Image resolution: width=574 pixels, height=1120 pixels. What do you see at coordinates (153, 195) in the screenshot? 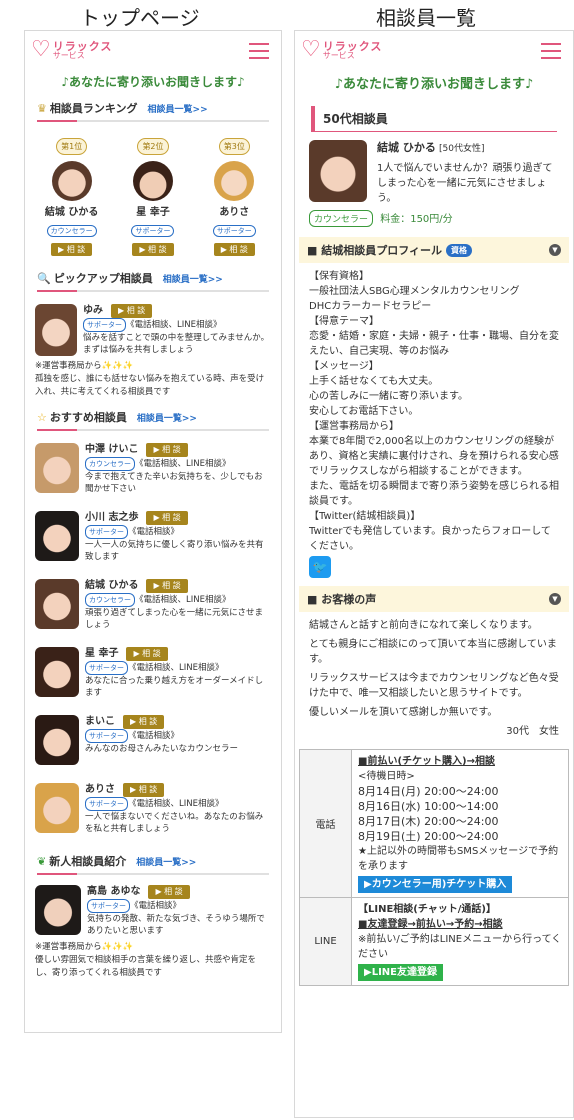
I see `rank-item: 第2位 星 幸子 サポーター ▶ 相 談` at bounding box center [153, 195].